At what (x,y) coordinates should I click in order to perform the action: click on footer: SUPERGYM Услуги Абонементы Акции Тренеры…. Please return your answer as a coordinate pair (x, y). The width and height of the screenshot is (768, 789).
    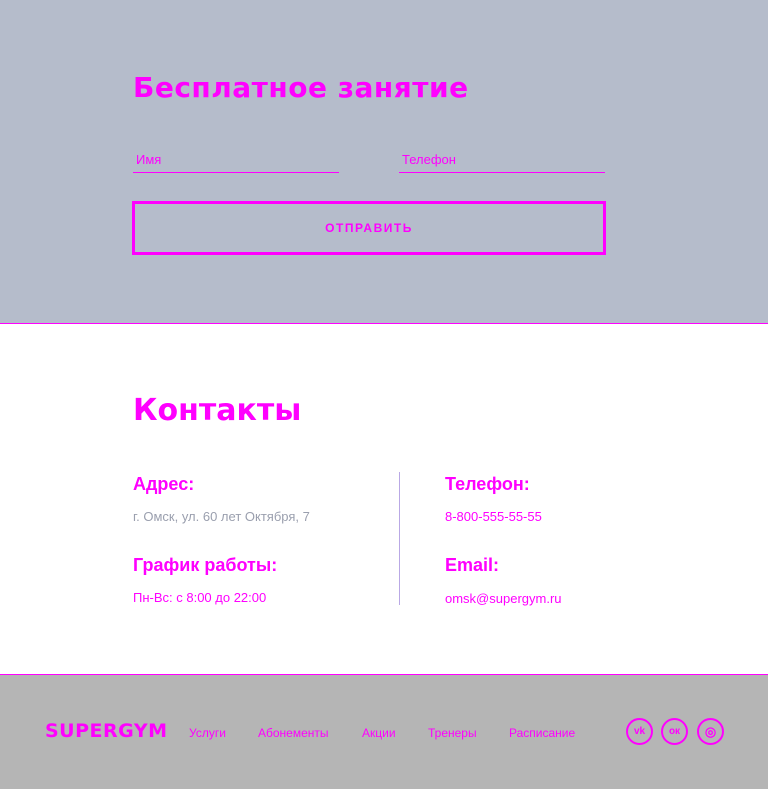
    Looking at the image, I should click on (384, 731).